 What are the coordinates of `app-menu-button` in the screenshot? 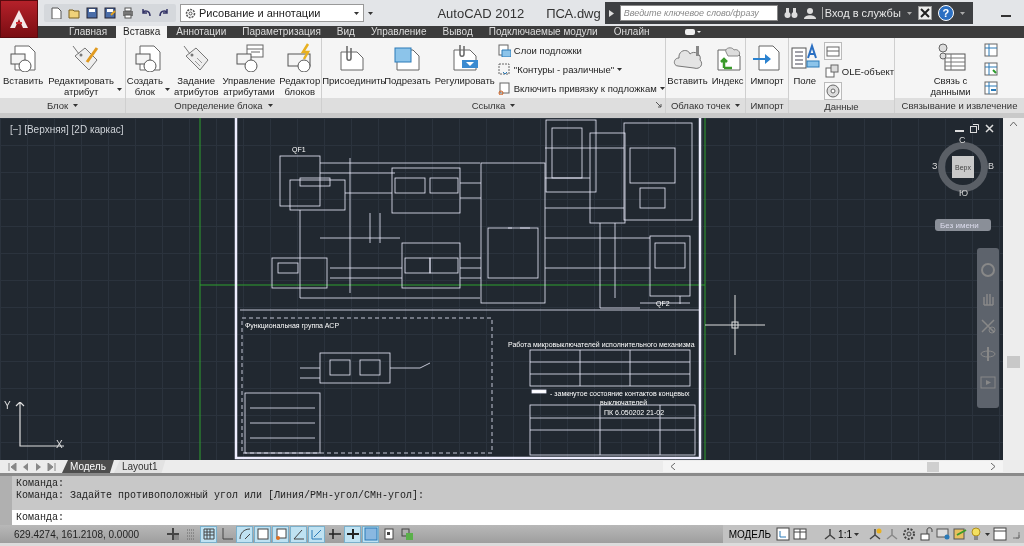 It's located at (19, 19).